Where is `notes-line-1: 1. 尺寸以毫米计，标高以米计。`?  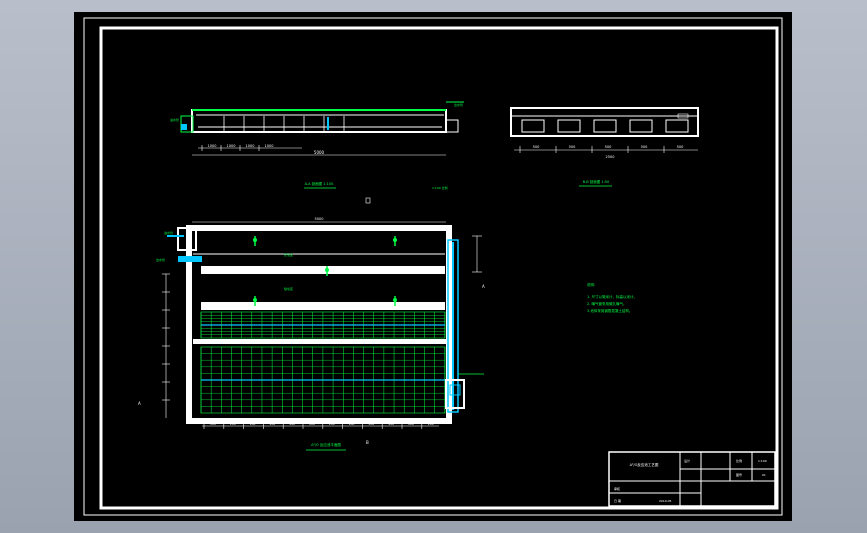
notes-line-1: 1. 尺寸以毫米计，标高以米计。 is located at coordinates (612, 296).